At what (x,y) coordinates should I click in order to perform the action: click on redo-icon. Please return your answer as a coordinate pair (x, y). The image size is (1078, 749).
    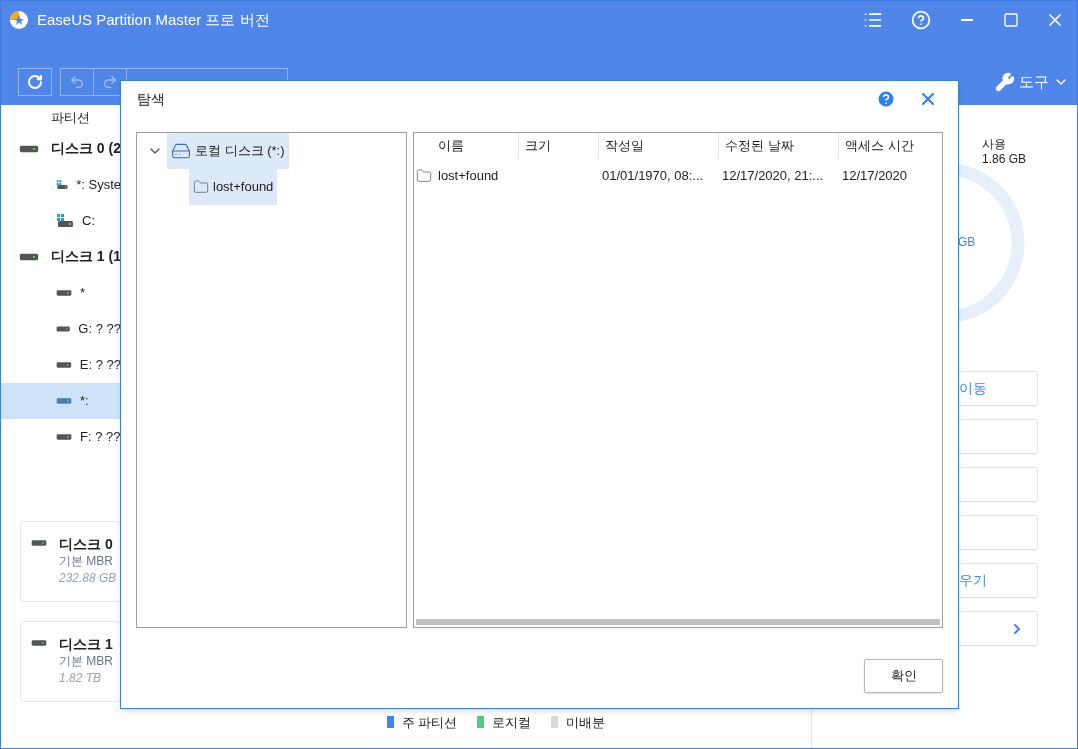
    Looking at the image, I should click on (110, 82).